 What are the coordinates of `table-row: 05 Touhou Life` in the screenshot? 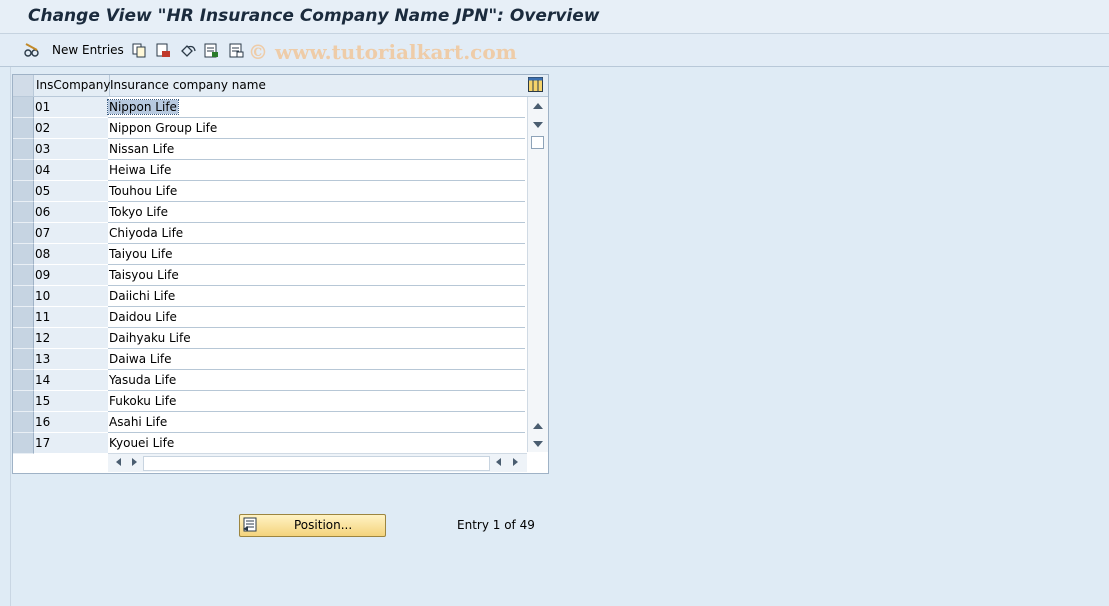 It's located at (270, 191).